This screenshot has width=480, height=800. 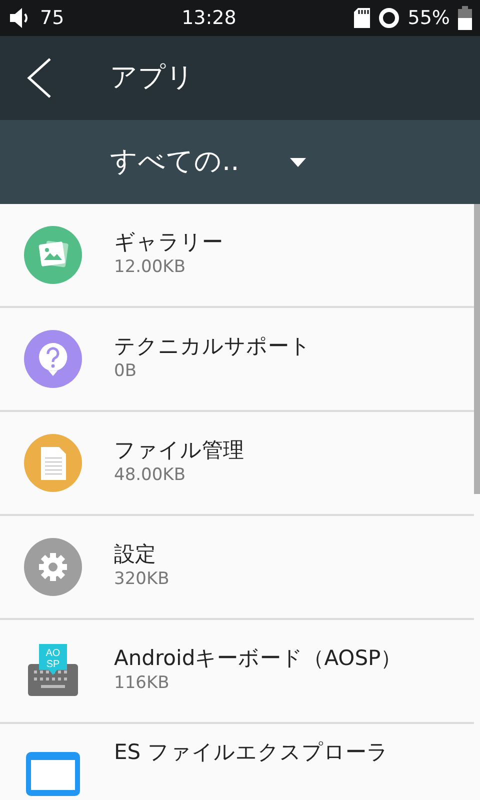 What do you see at coordinates (251, 753) in the screenshot?
I see `app-name: ES ファイルエクスプローラ` at bounding box center [251, 753].